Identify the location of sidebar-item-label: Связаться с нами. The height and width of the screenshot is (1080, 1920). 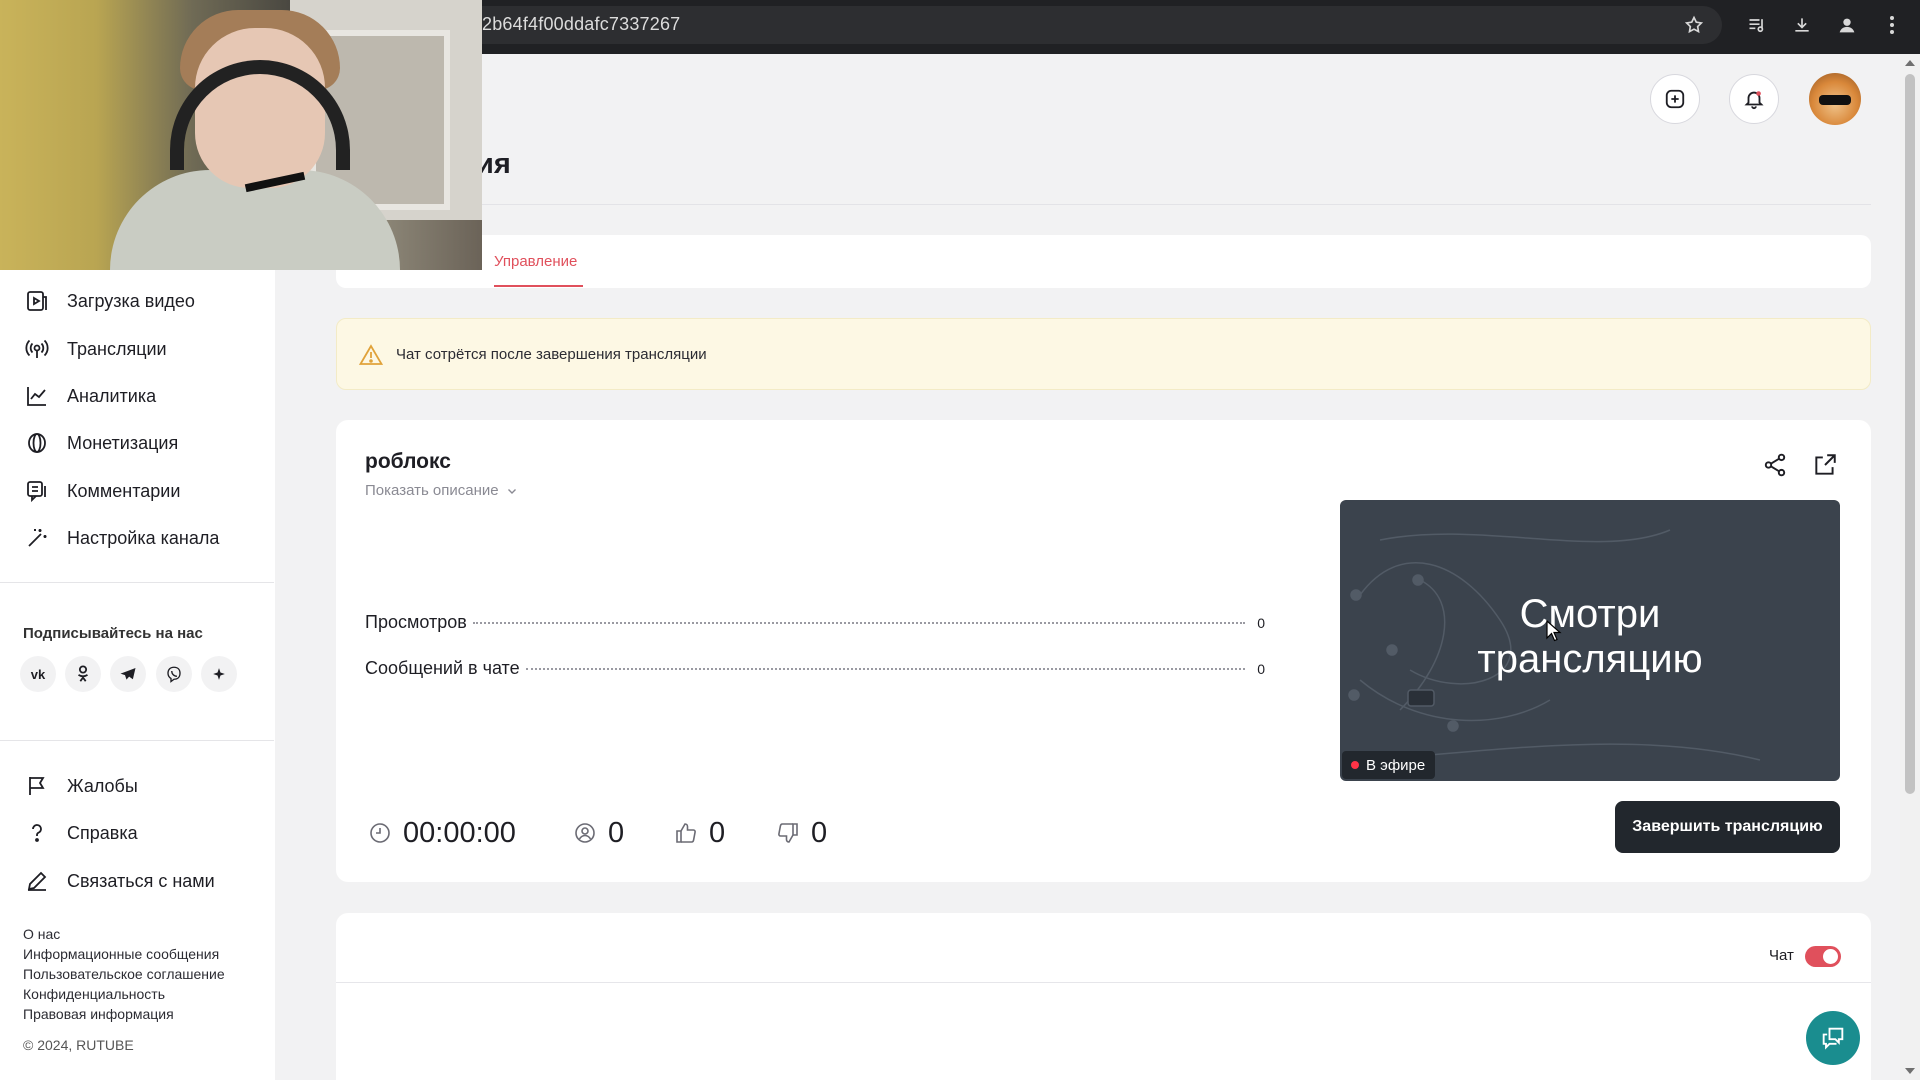
(141, 880).